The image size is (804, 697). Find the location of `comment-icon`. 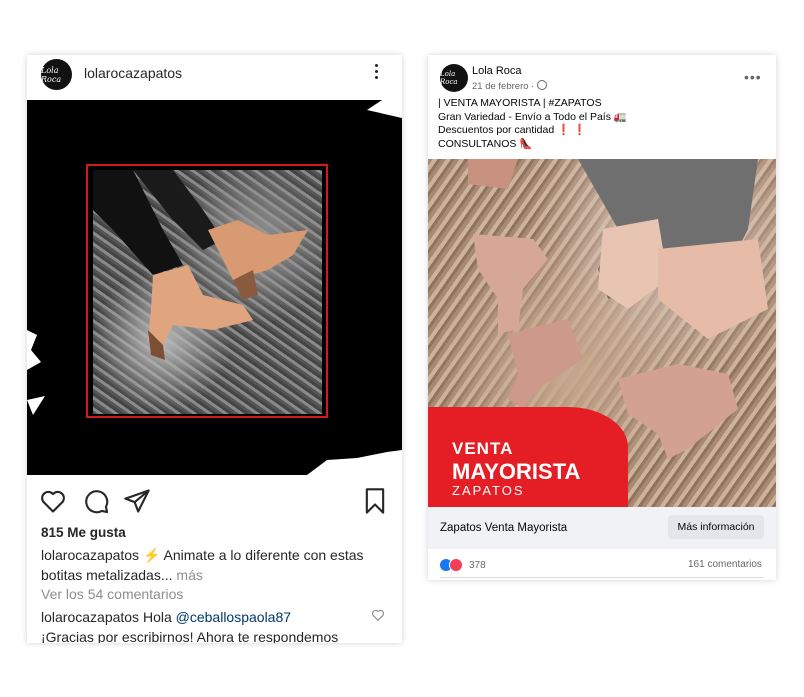

comment-icon is located at coordinates (96, 501).